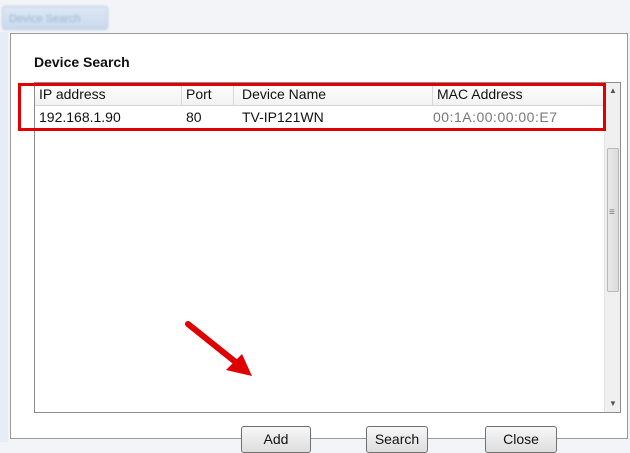  I want to click on column-header-mac-address: MAC Address, so click(480, 94).